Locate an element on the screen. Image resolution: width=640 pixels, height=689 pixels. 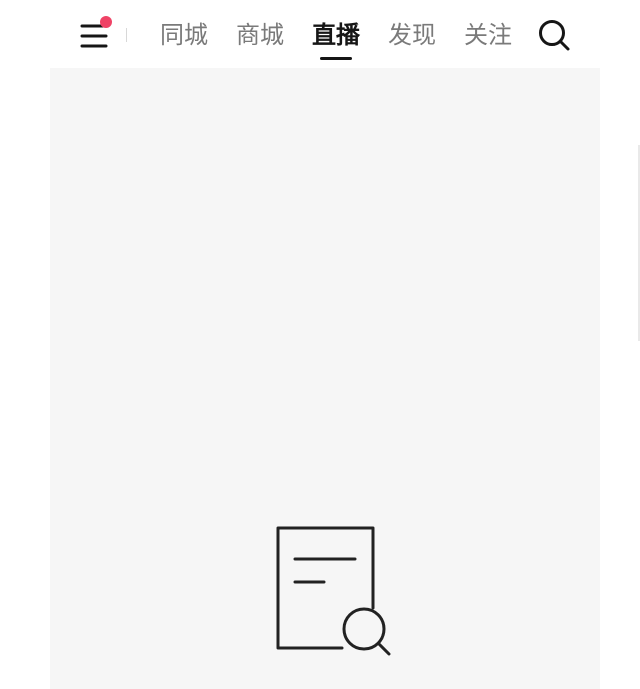
tab-label: 商城 is located at coordinates (260, 35).